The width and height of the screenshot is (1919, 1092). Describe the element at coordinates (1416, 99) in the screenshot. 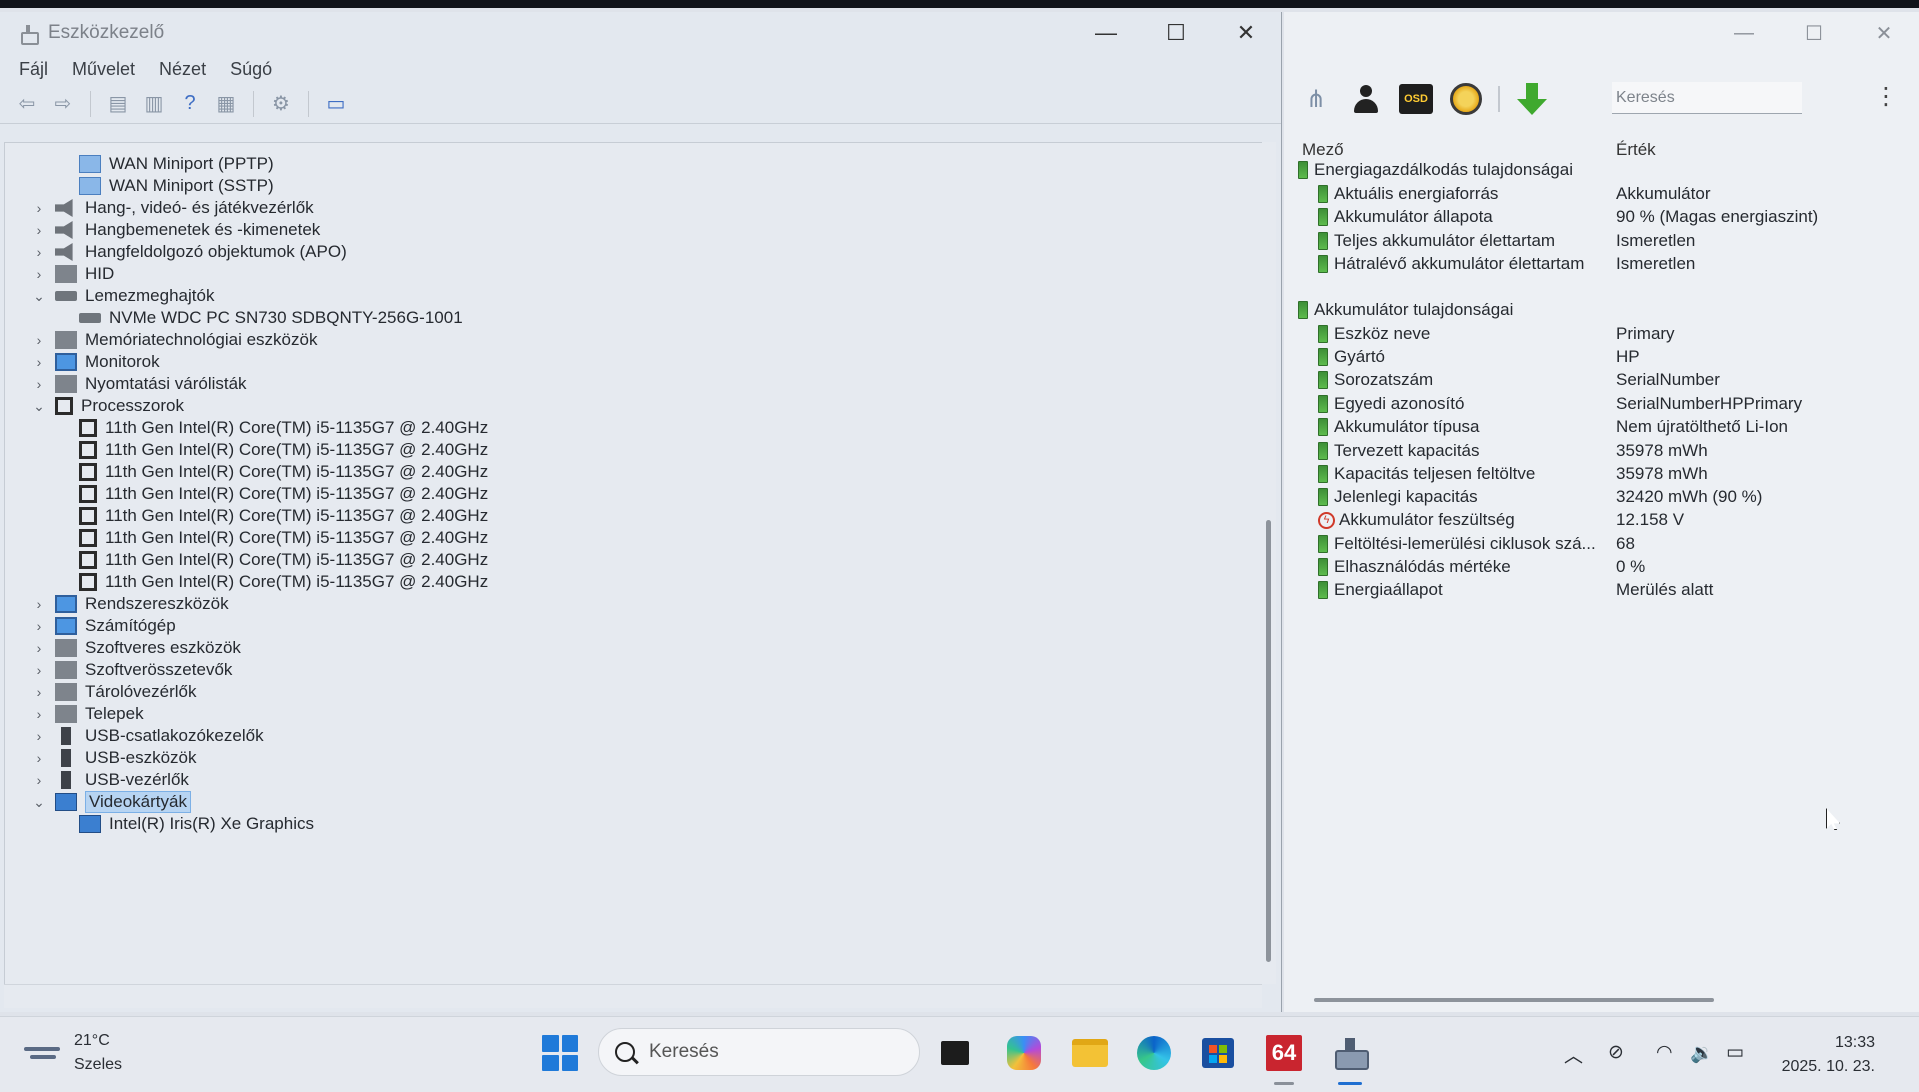

I see `osd-icon: OSD` at that location.